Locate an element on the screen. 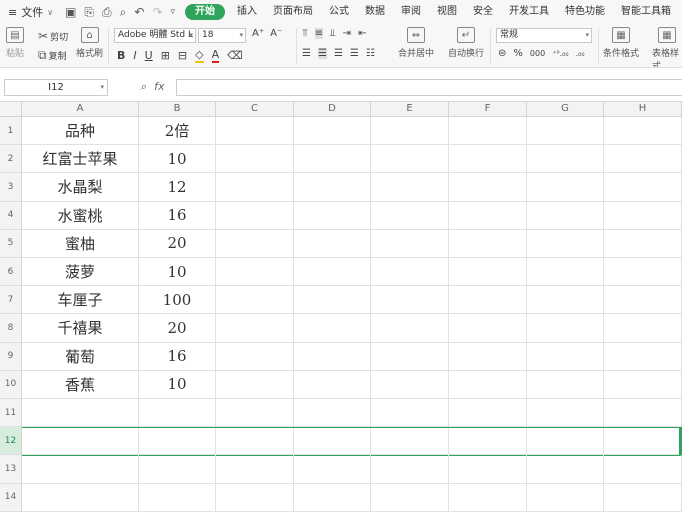  align-left-icon: ☰ is located at coordinates (306, 53).